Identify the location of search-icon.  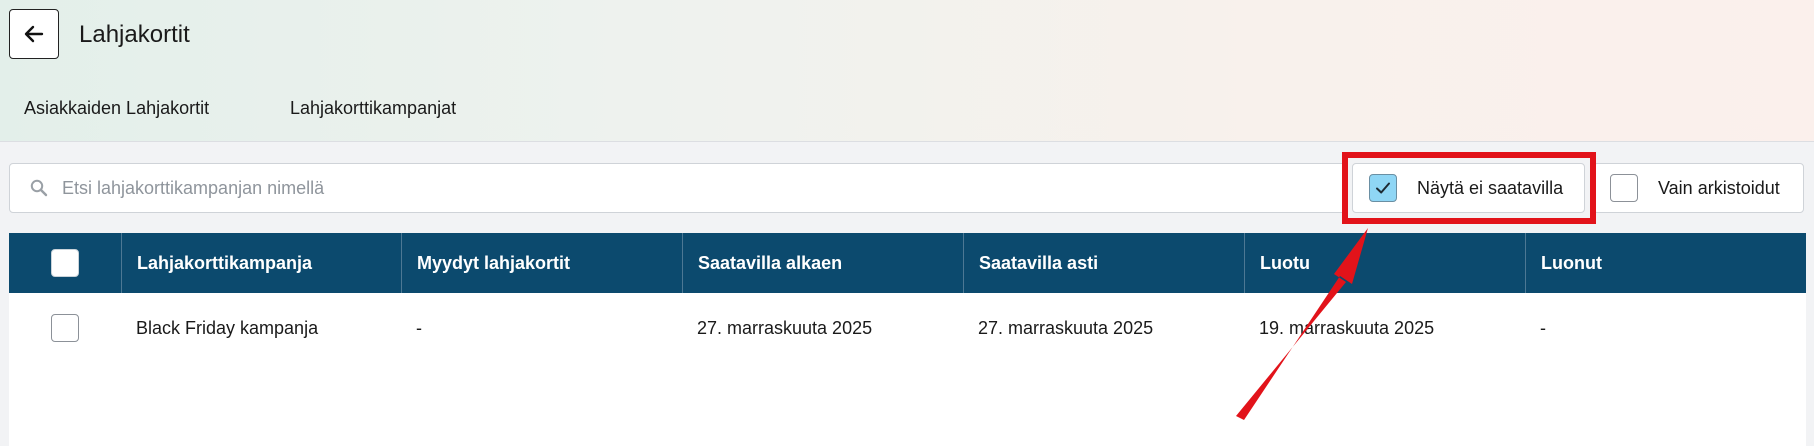
(39, 188).